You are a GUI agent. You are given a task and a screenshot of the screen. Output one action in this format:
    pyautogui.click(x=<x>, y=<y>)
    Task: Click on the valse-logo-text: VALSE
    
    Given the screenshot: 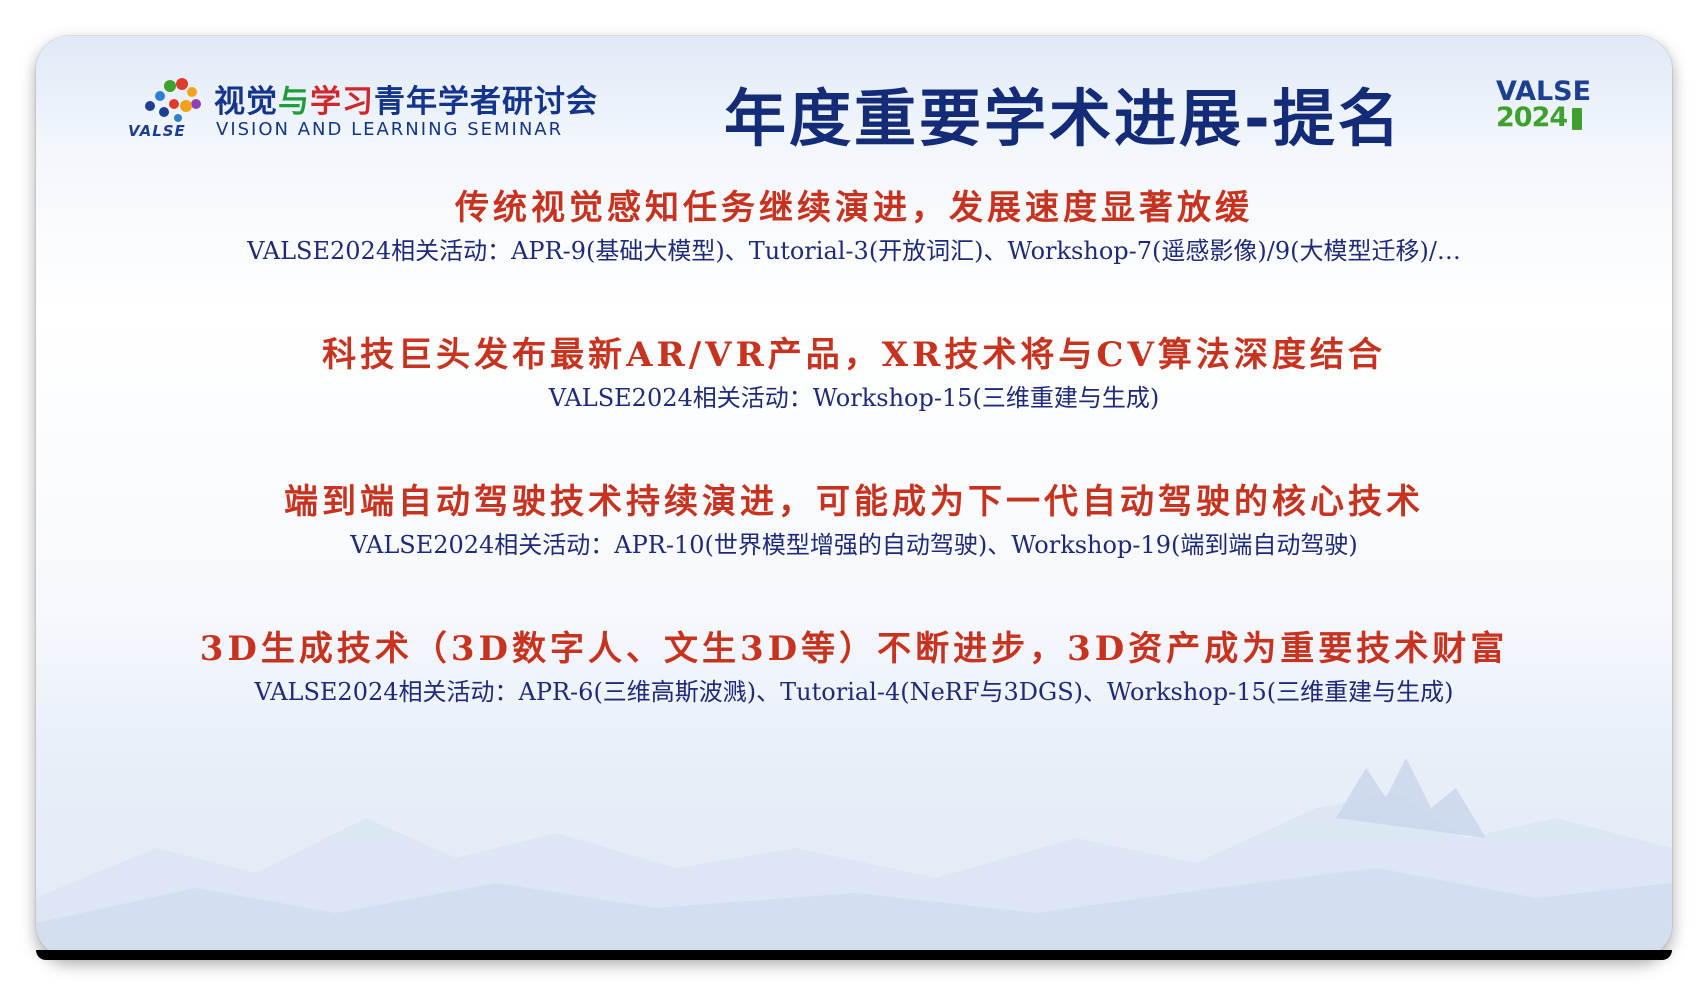 What is the action you would take?
    pyautogui.click(x=157, y=131)
    